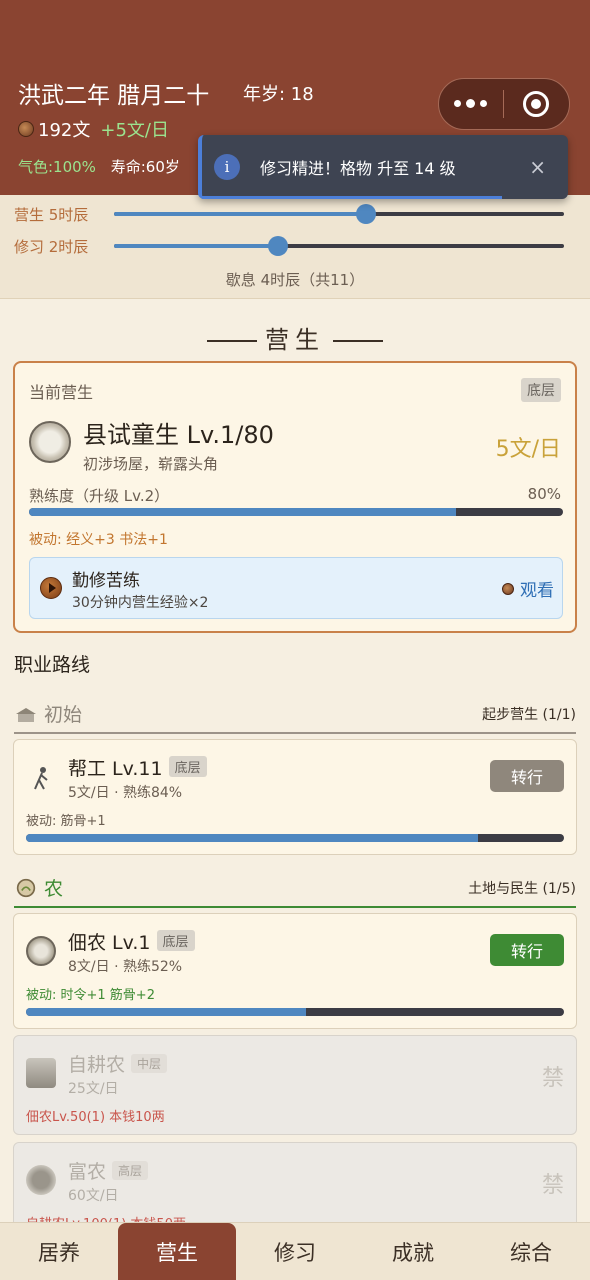 This screenshot has width=590, height=1280. Describe the element at coordinates (41, 778) in the screenshot. I see `worker-figure-icon` at that location.